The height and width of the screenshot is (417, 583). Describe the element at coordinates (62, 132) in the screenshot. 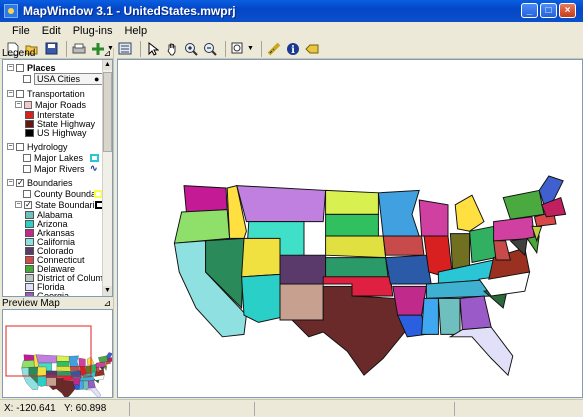

I see `category-label: US Highway` at that location.